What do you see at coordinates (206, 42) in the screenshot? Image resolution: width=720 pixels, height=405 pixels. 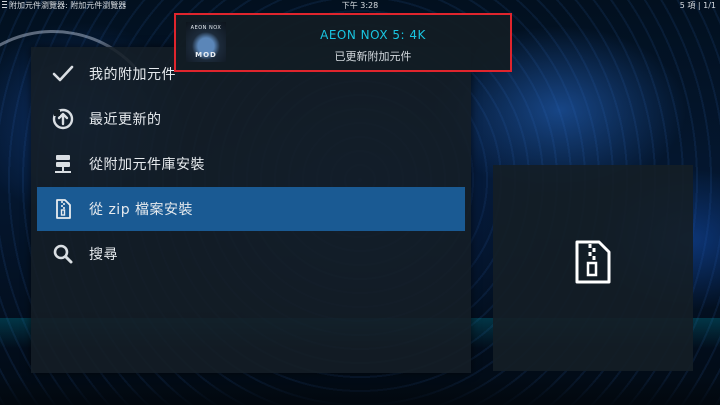 I see `addon-thumbnail: AEON NOX MOD` at bounding box center [206, 42].